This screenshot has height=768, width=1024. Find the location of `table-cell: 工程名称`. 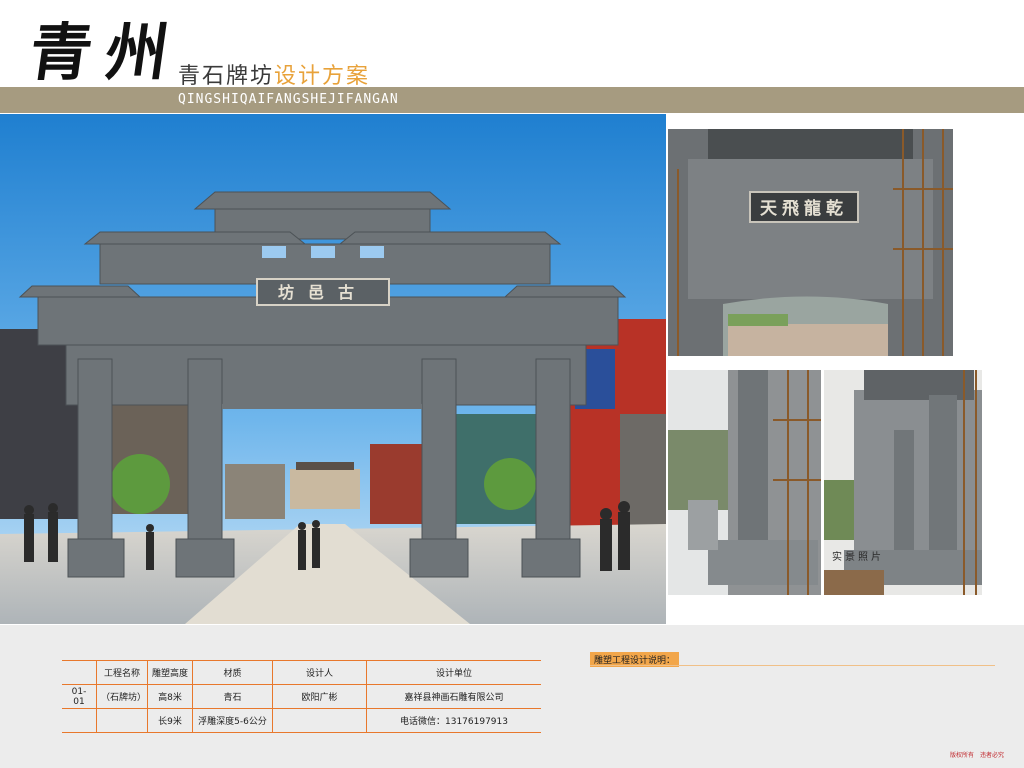

table-cell: 工程名称 is located at coordinates (122, 672).